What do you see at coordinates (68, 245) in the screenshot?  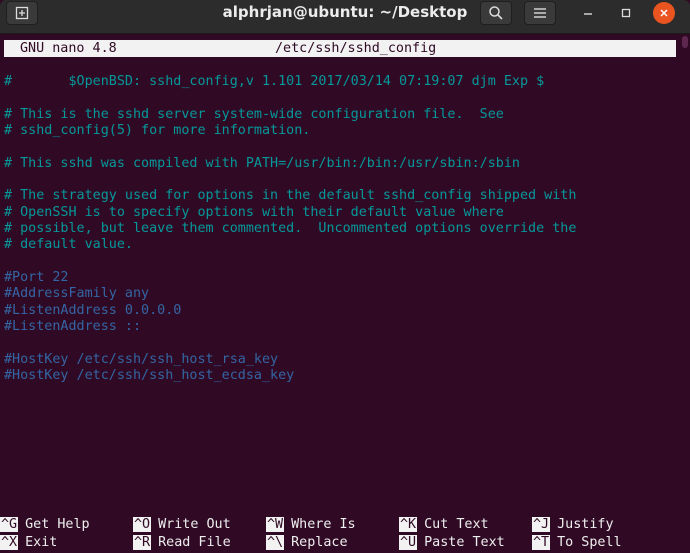 I see `comment-line: # default value.` at bounding box center [68, 245].